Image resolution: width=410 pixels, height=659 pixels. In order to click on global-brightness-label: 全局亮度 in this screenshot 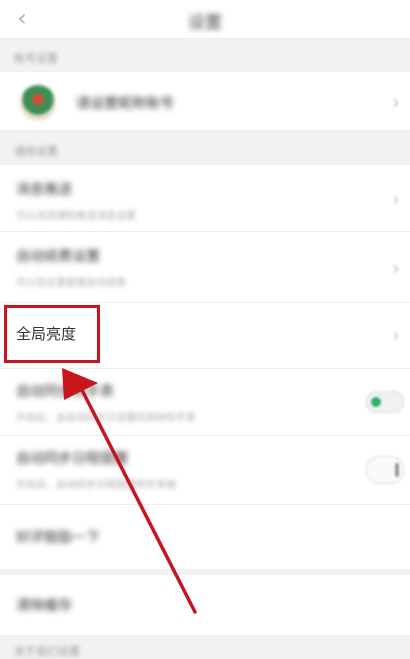, I will do `click(46, 334)`.